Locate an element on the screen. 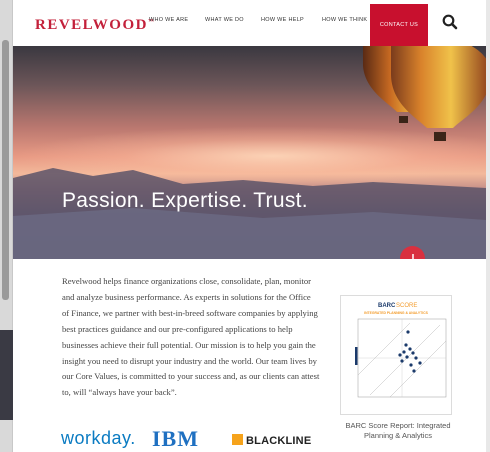 The height and width of the screenshot is (452, 490). contact-us-button: CONTACT US is located at coordinates (399, 25).